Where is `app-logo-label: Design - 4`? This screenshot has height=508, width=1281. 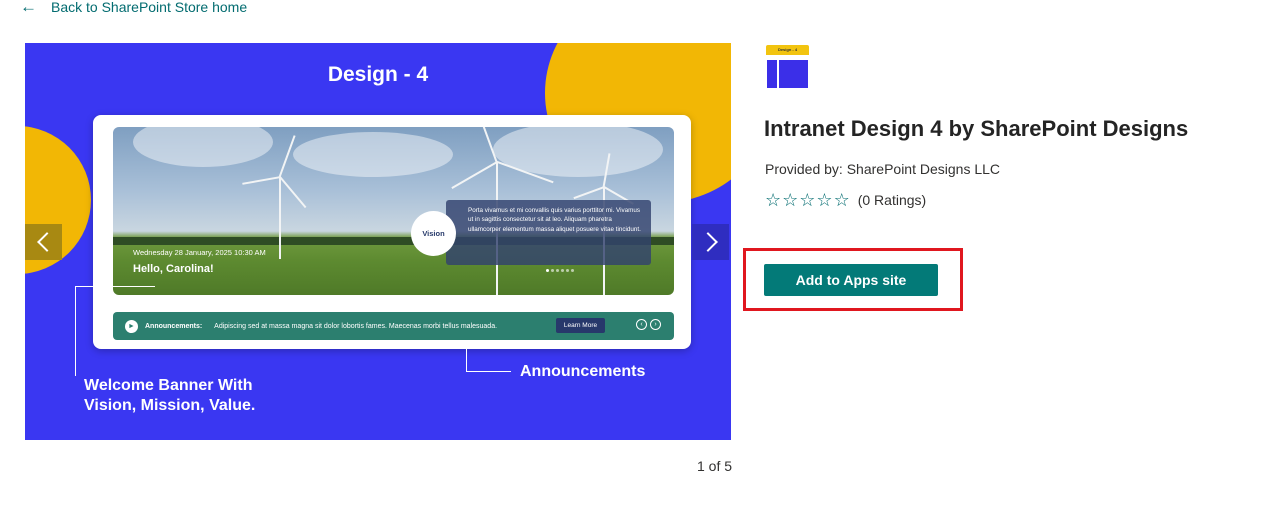
app-logo-label: Design - 4 is located at coordinates (787, 50).